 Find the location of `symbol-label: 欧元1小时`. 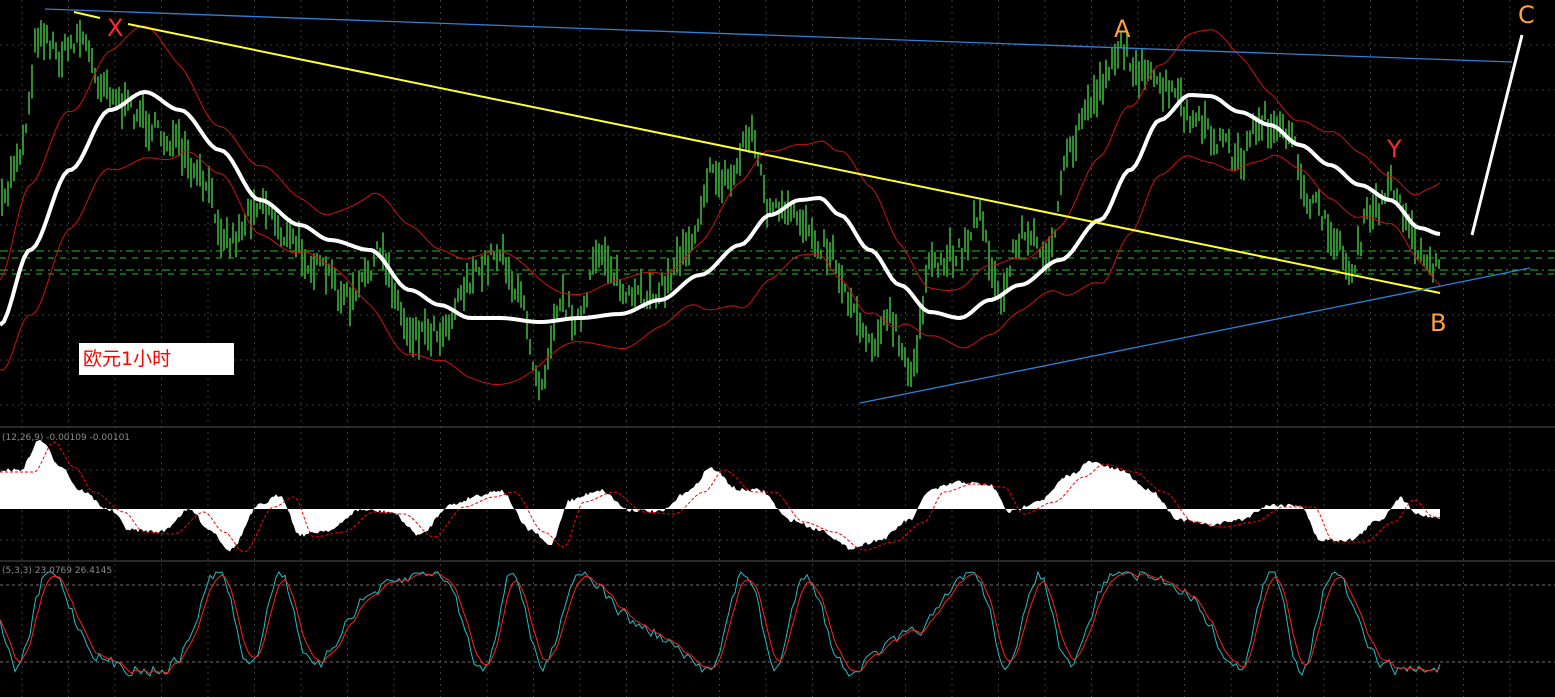

symbol-label: 欧元1小时 is located at coordinates (156, 359).